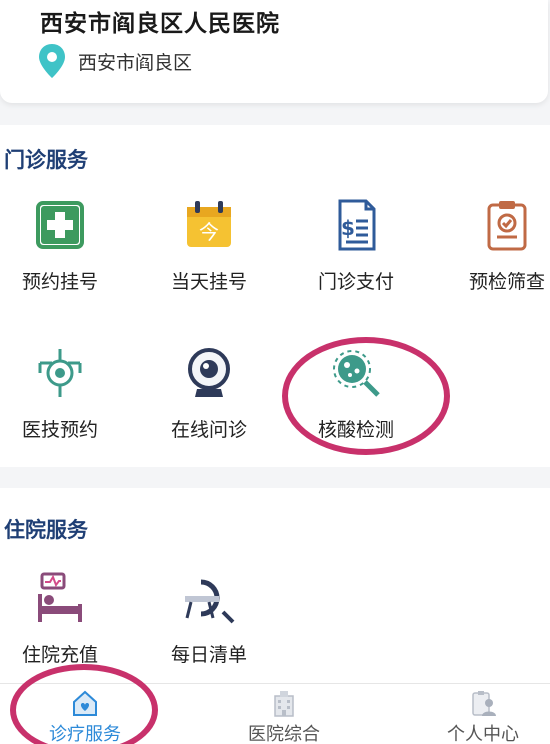  I want to click on tile-medical-tech-appointment: 医技预约, so click(62, 392).